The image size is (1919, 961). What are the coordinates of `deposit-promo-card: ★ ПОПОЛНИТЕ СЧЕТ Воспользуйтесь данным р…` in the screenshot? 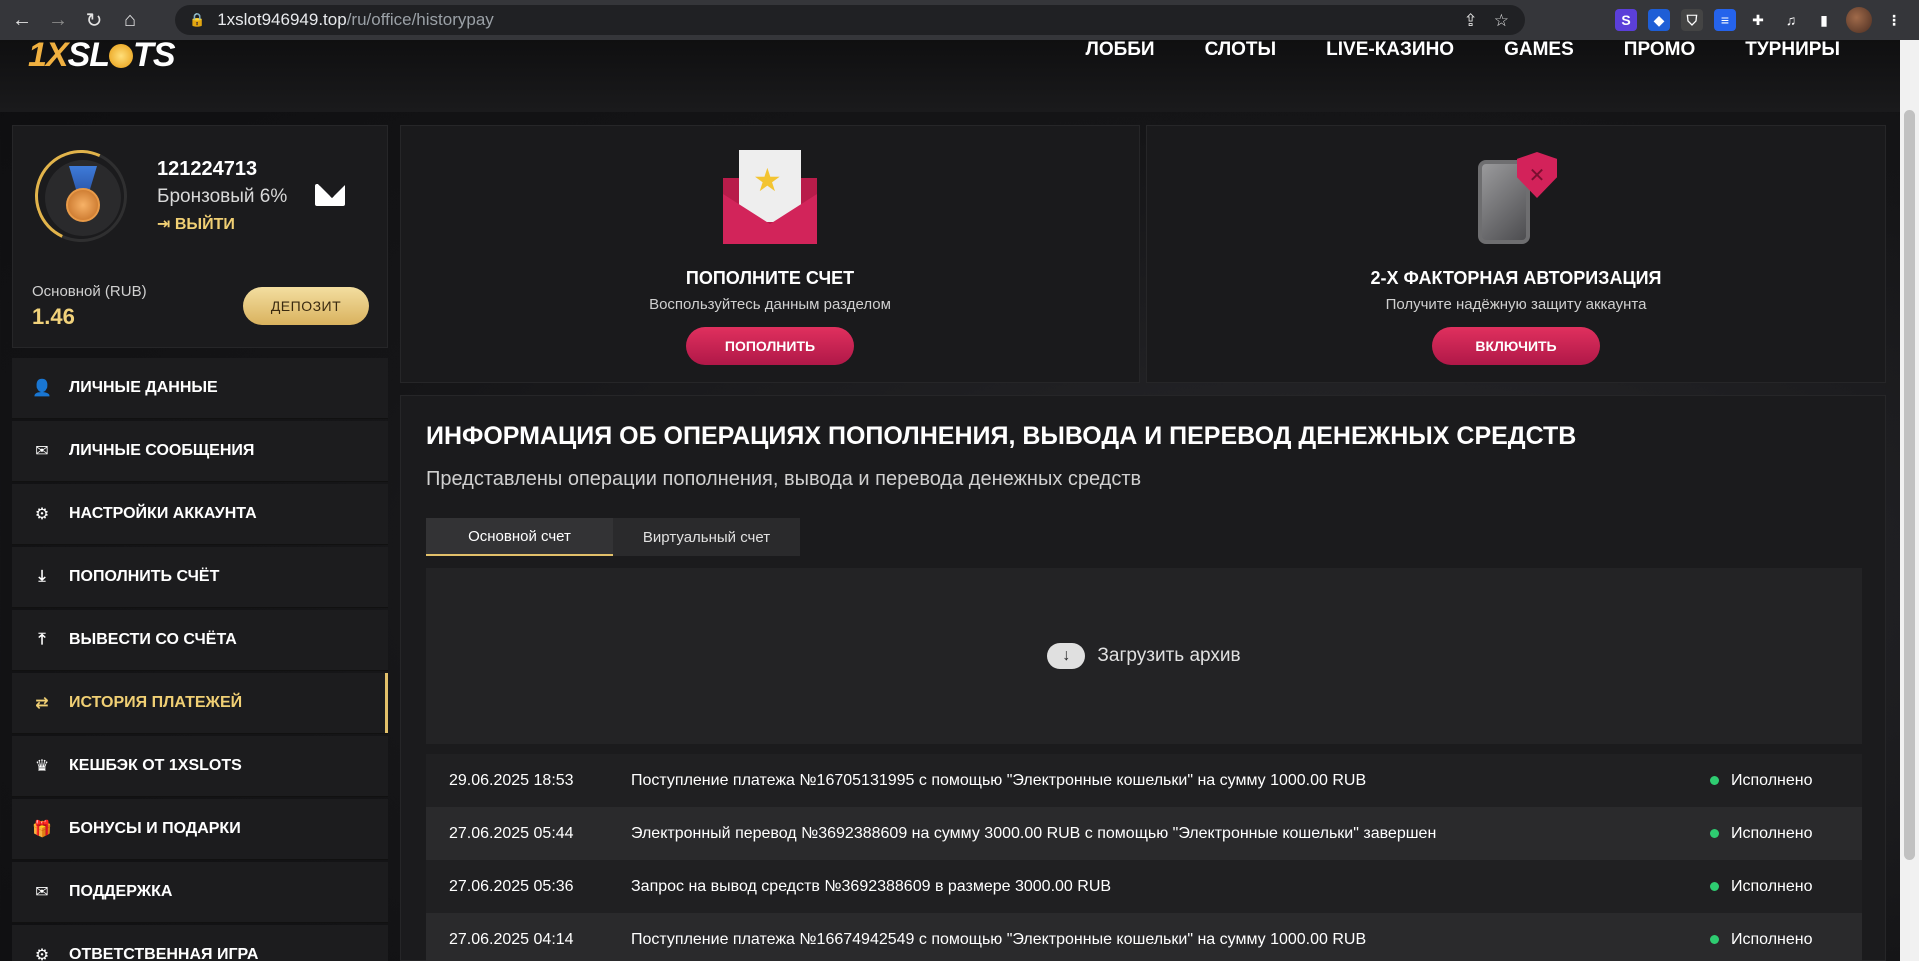 It's located at (770, 254).